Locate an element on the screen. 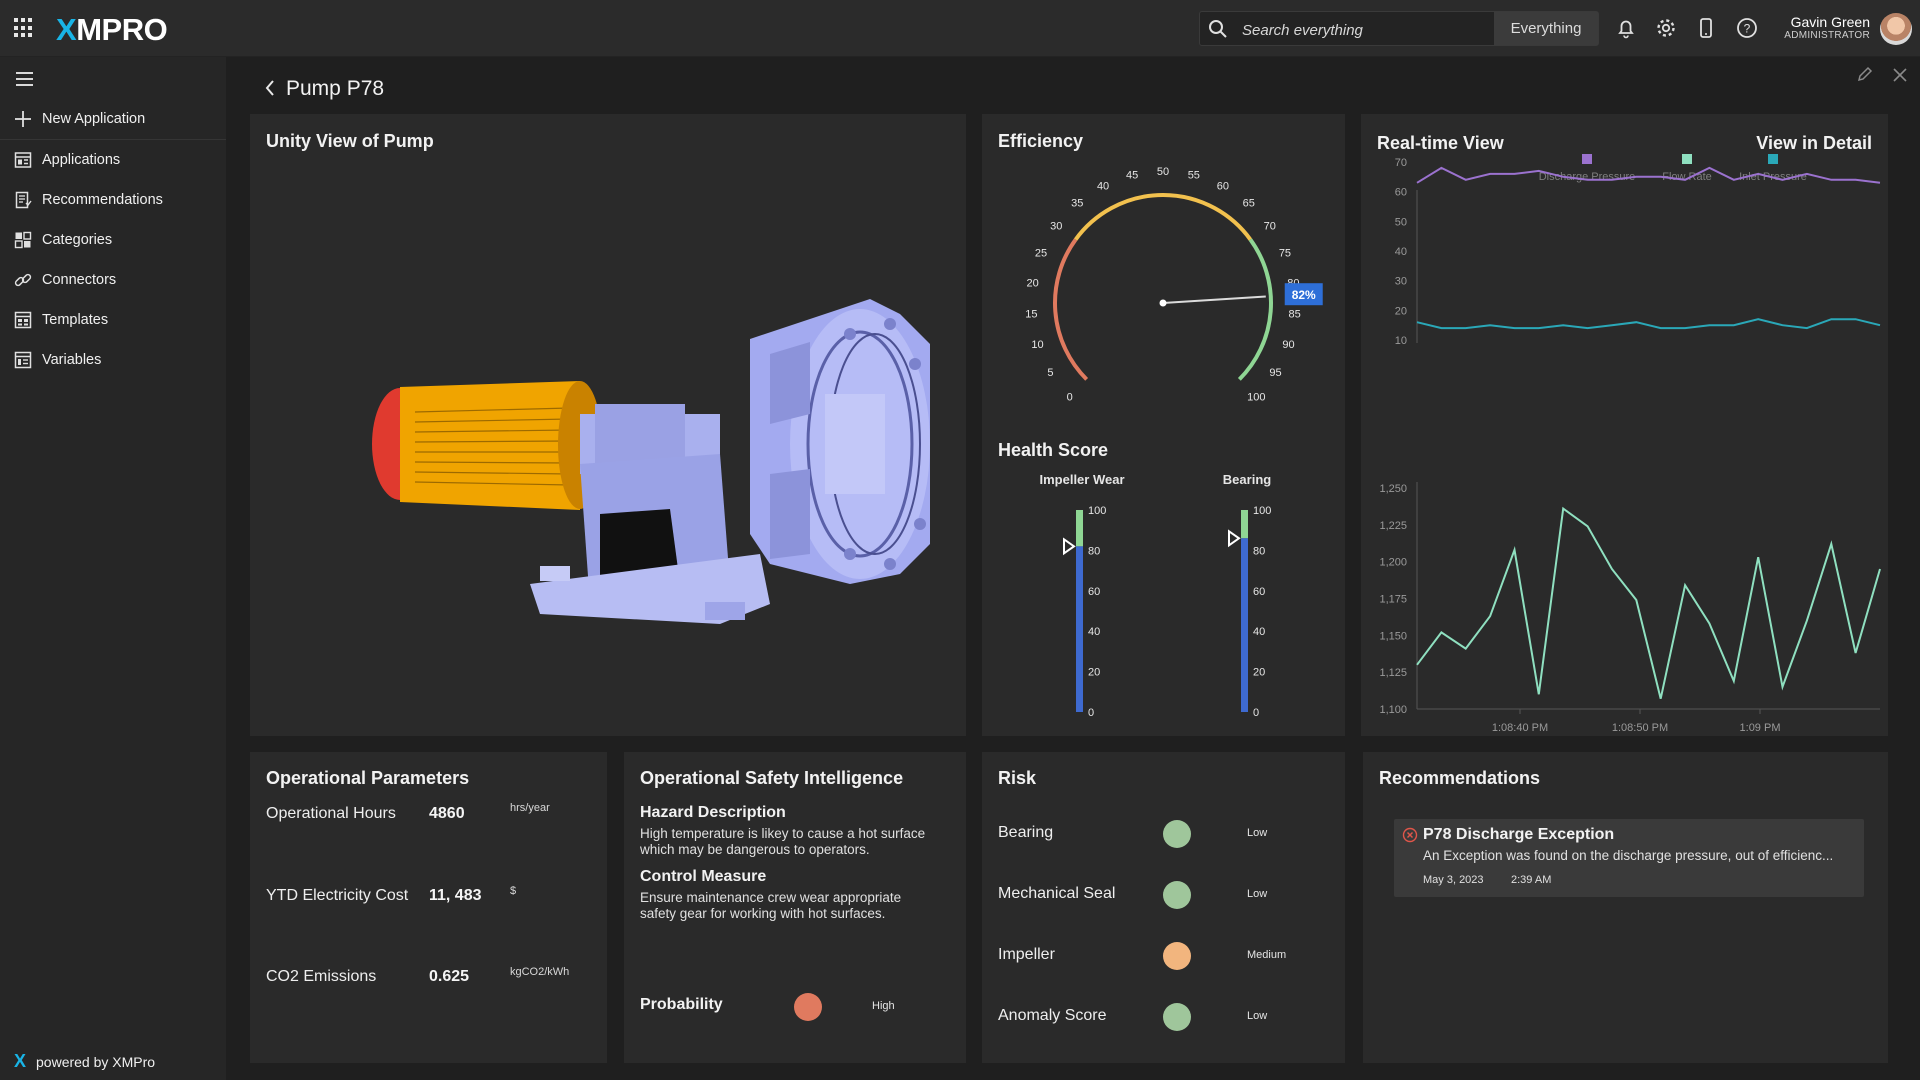  gauge-tick-label: 100 is located at coordinates (1256, 397).